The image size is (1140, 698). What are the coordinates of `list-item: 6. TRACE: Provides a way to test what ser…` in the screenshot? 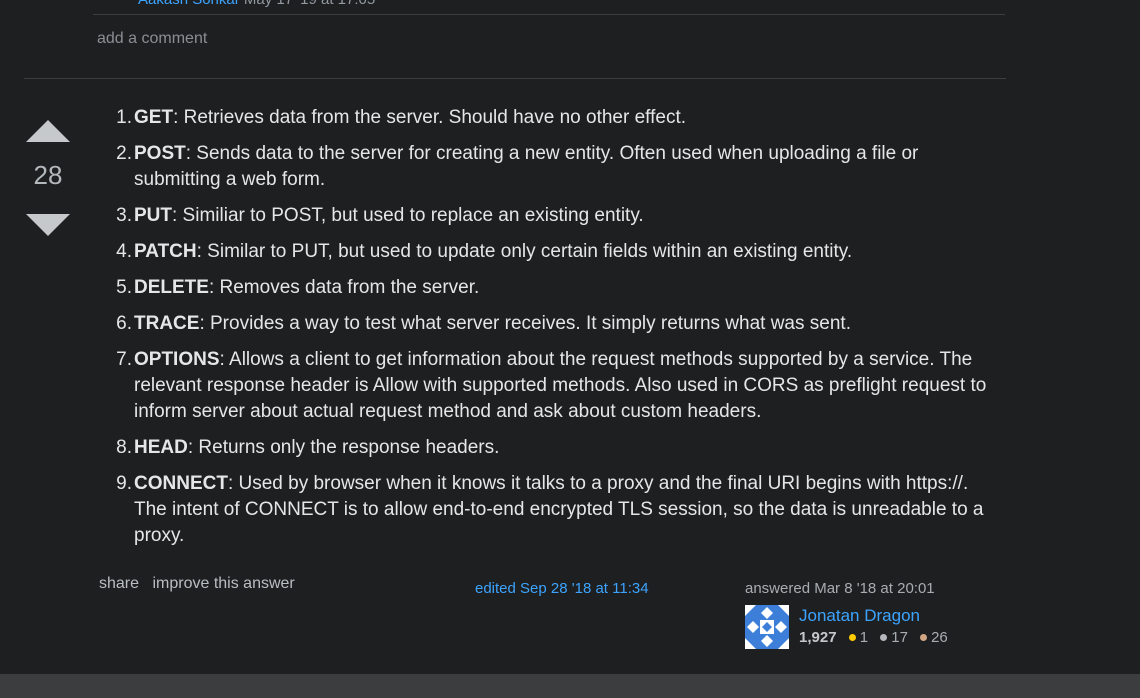 It's located at (483, 323).